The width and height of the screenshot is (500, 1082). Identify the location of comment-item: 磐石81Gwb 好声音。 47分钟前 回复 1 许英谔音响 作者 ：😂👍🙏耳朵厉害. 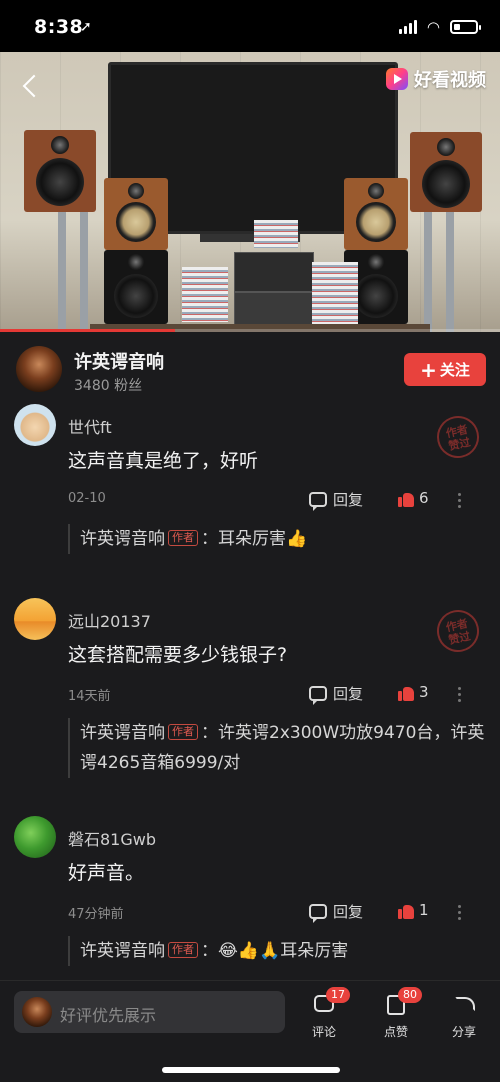
(250, 896).